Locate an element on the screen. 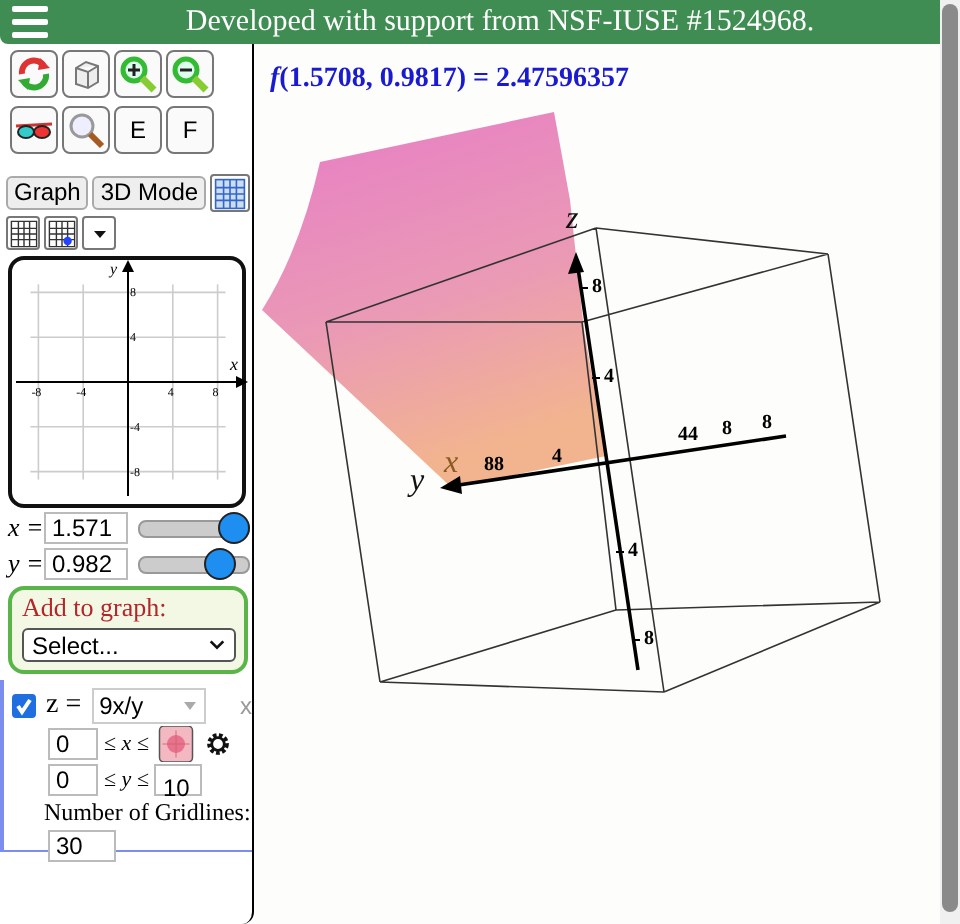 This screenshot has width=960, height=924. mode-button: 3D Mode is located at coordinates (149, 193).